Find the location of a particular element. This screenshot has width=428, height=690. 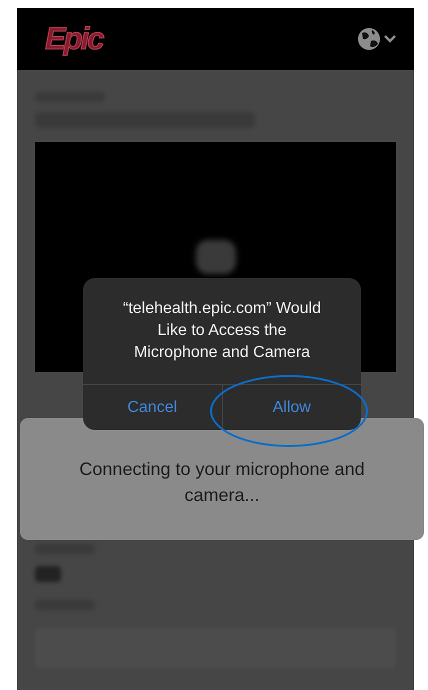

dialog-button: Allow is located at coordinates (291, 407).